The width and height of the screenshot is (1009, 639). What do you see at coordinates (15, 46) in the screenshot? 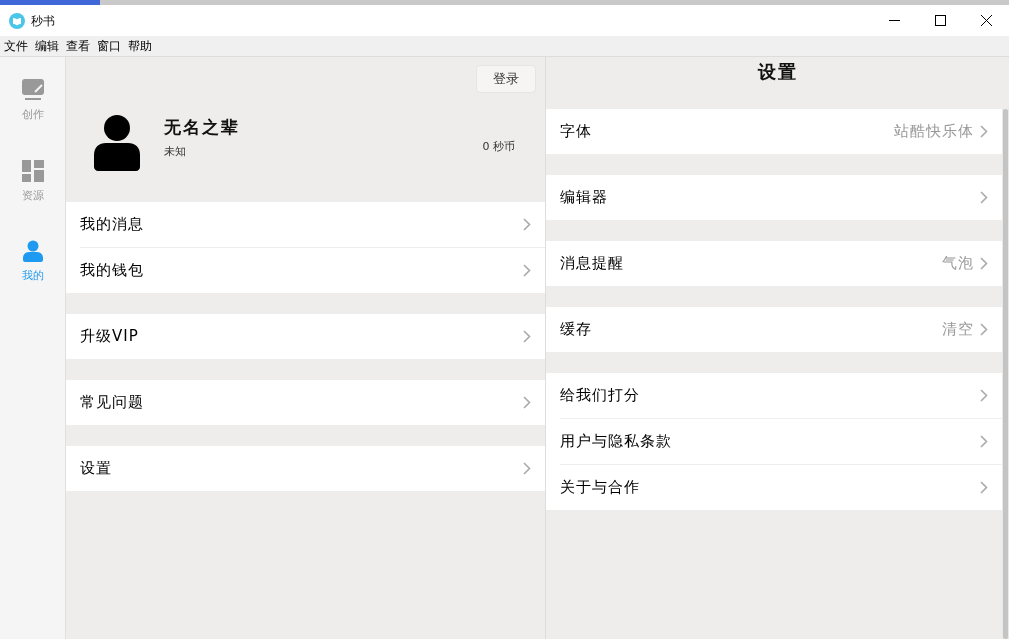
I see `menu-item: 文件` at bounding box center [15, 46].